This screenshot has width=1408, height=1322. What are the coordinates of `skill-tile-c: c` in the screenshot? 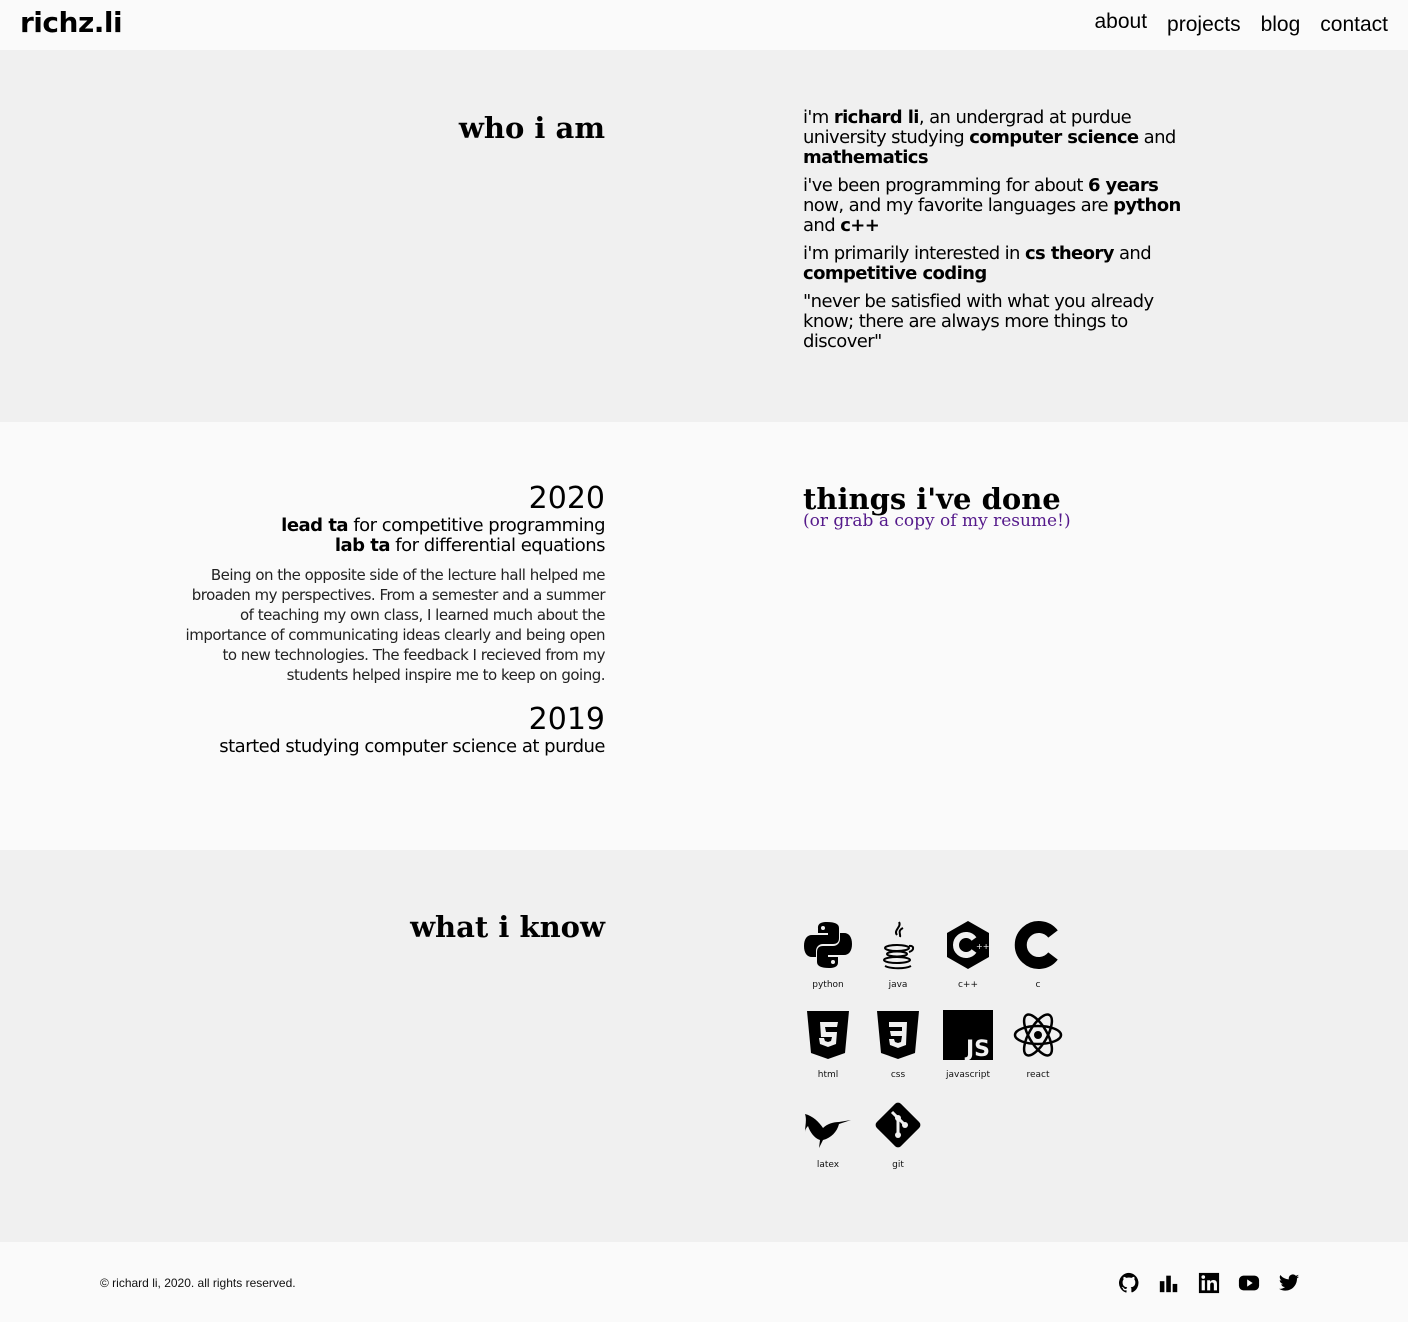 It's located at (1038, 955).